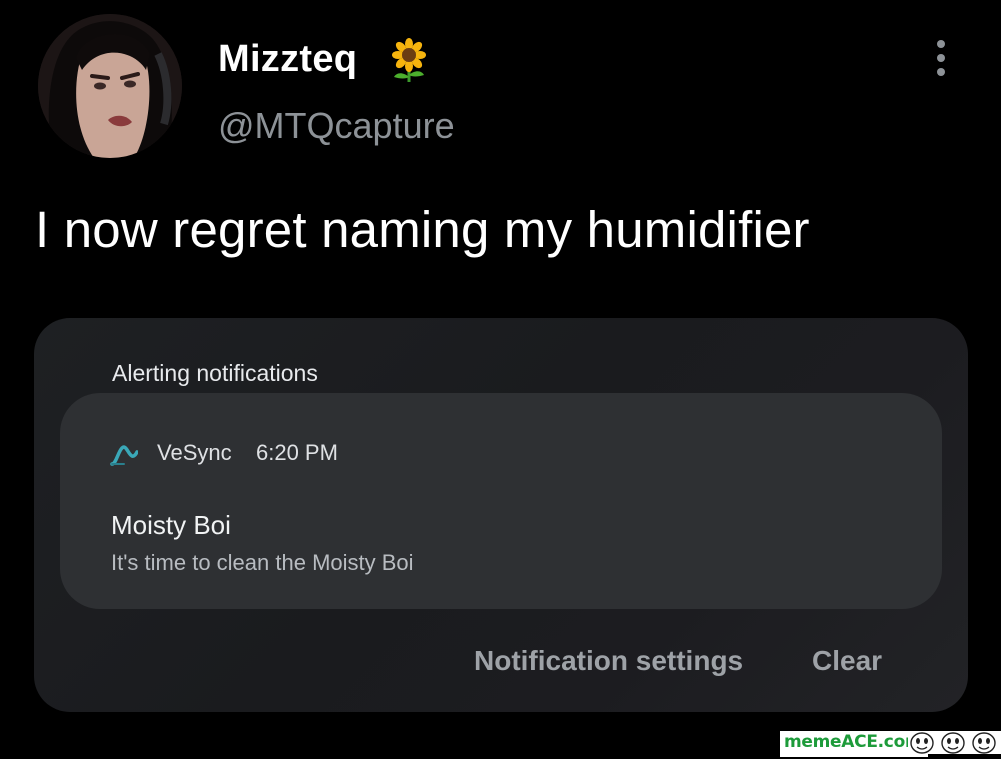  I want to click on notification-settings-button: Notification settings, so click(608, 661).